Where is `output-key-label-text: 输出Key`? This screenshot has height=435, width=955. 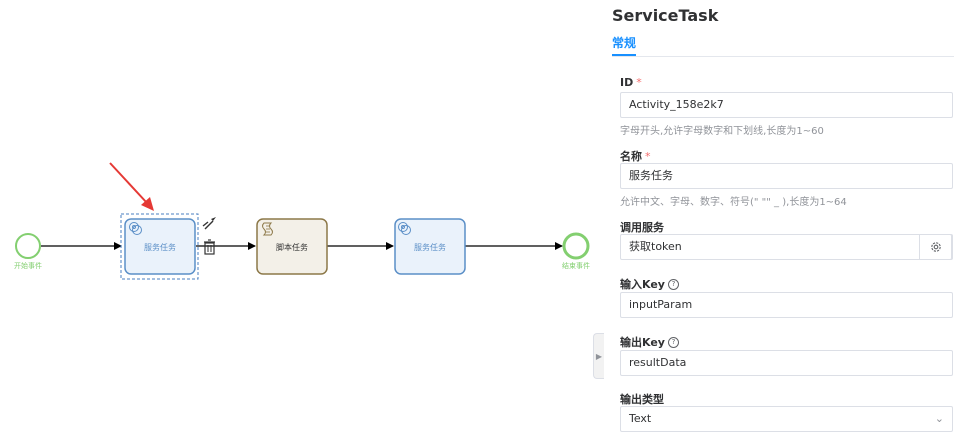 output-key-label-text: 输出Key is located at coordinates (642, 342).